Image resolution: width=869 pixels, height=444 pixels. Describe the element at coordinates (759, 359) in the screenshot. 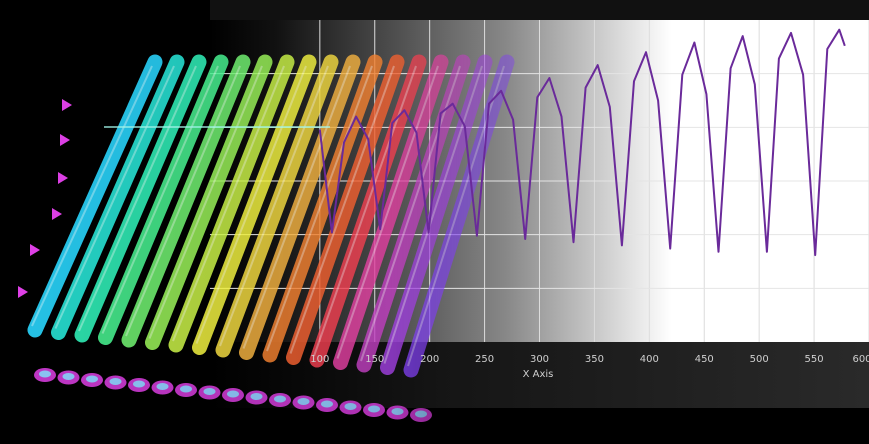

I see `x-tick-label: 500` at that location.